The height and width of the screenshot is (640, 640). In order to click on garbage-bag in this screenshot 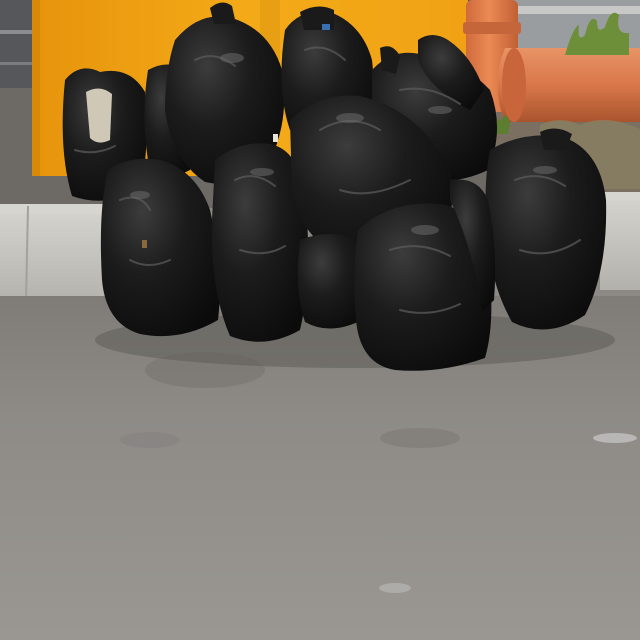, I will do `click(546, 232)`.